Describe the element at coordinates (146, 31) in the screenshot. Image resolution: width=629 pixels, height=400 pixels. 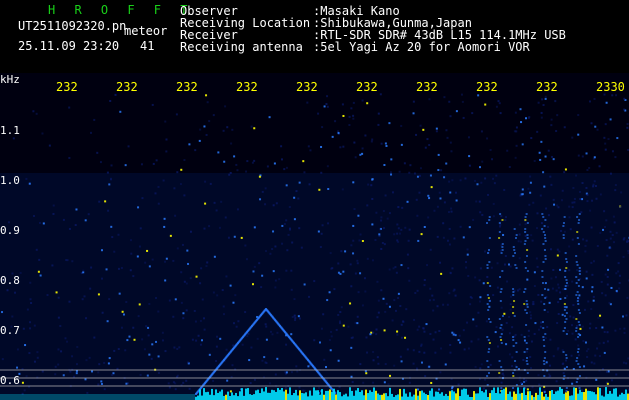
I see `meteor-tag: meteor` at that location.